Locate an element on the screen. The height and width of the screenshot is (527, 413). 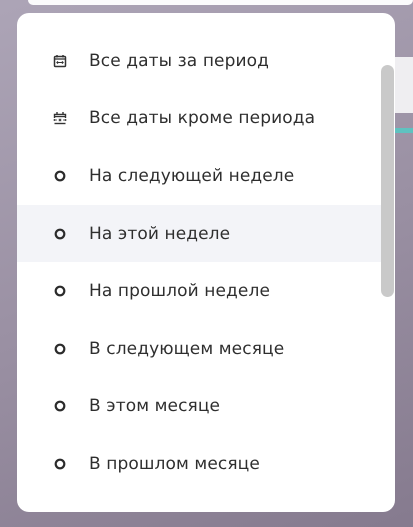
menu-item: Все даты кроме периода is located at coordinates (199, 119).